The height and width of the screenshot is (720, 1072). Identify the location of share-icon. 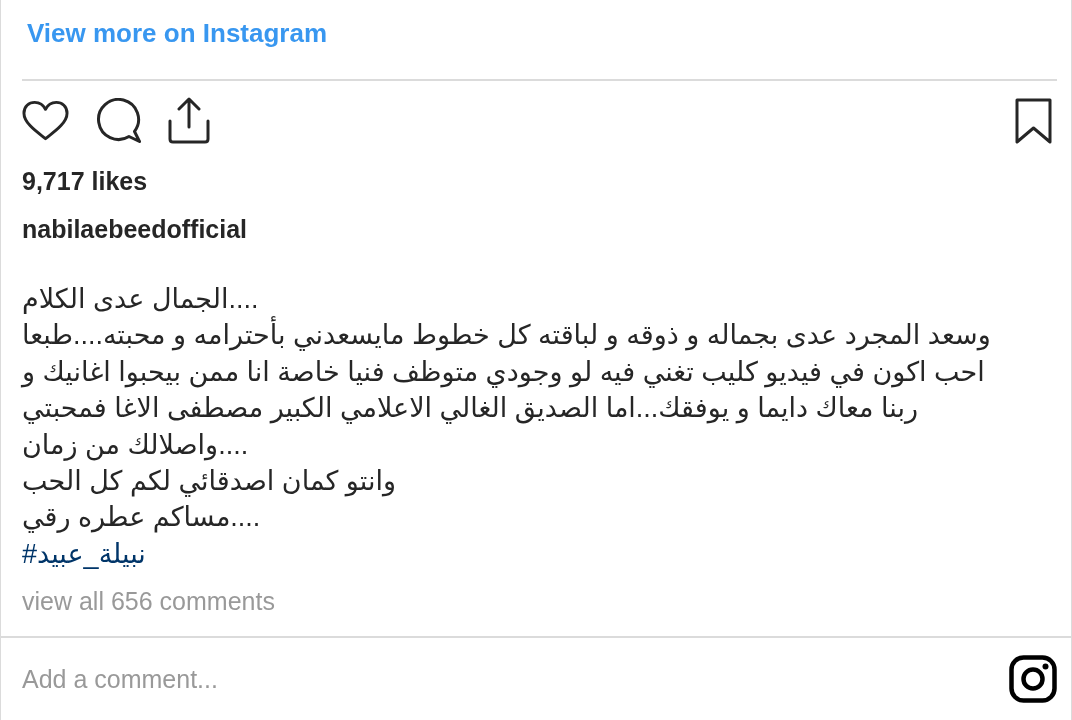
(189, 120).